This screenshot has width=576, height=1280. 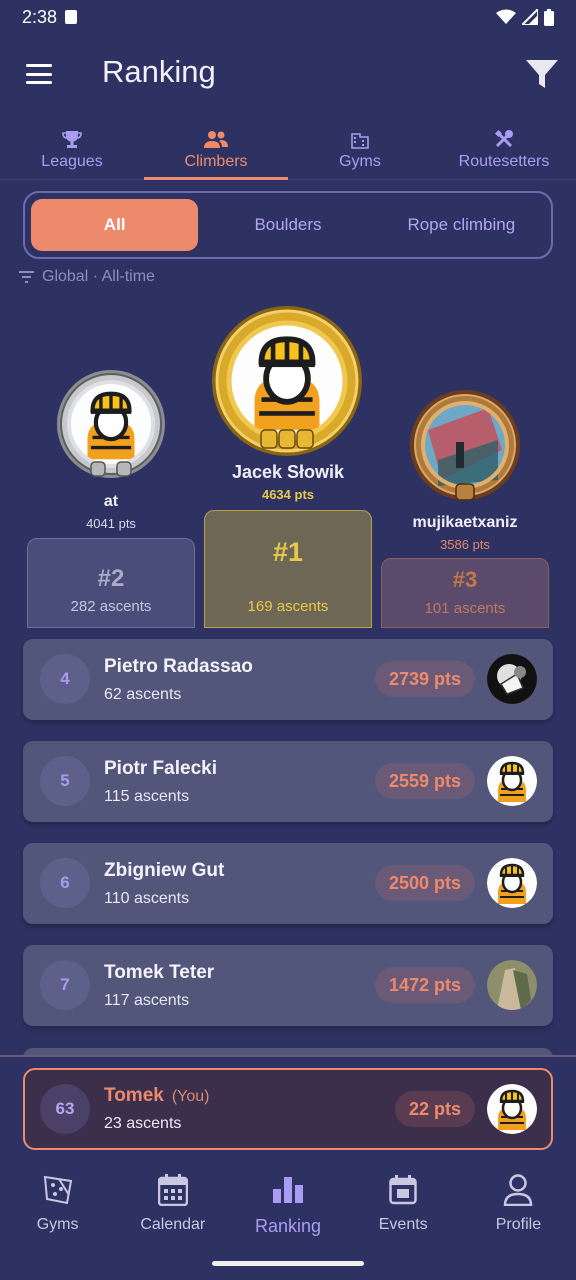 I want to click on menu-icon, so click(x=39, y=74).